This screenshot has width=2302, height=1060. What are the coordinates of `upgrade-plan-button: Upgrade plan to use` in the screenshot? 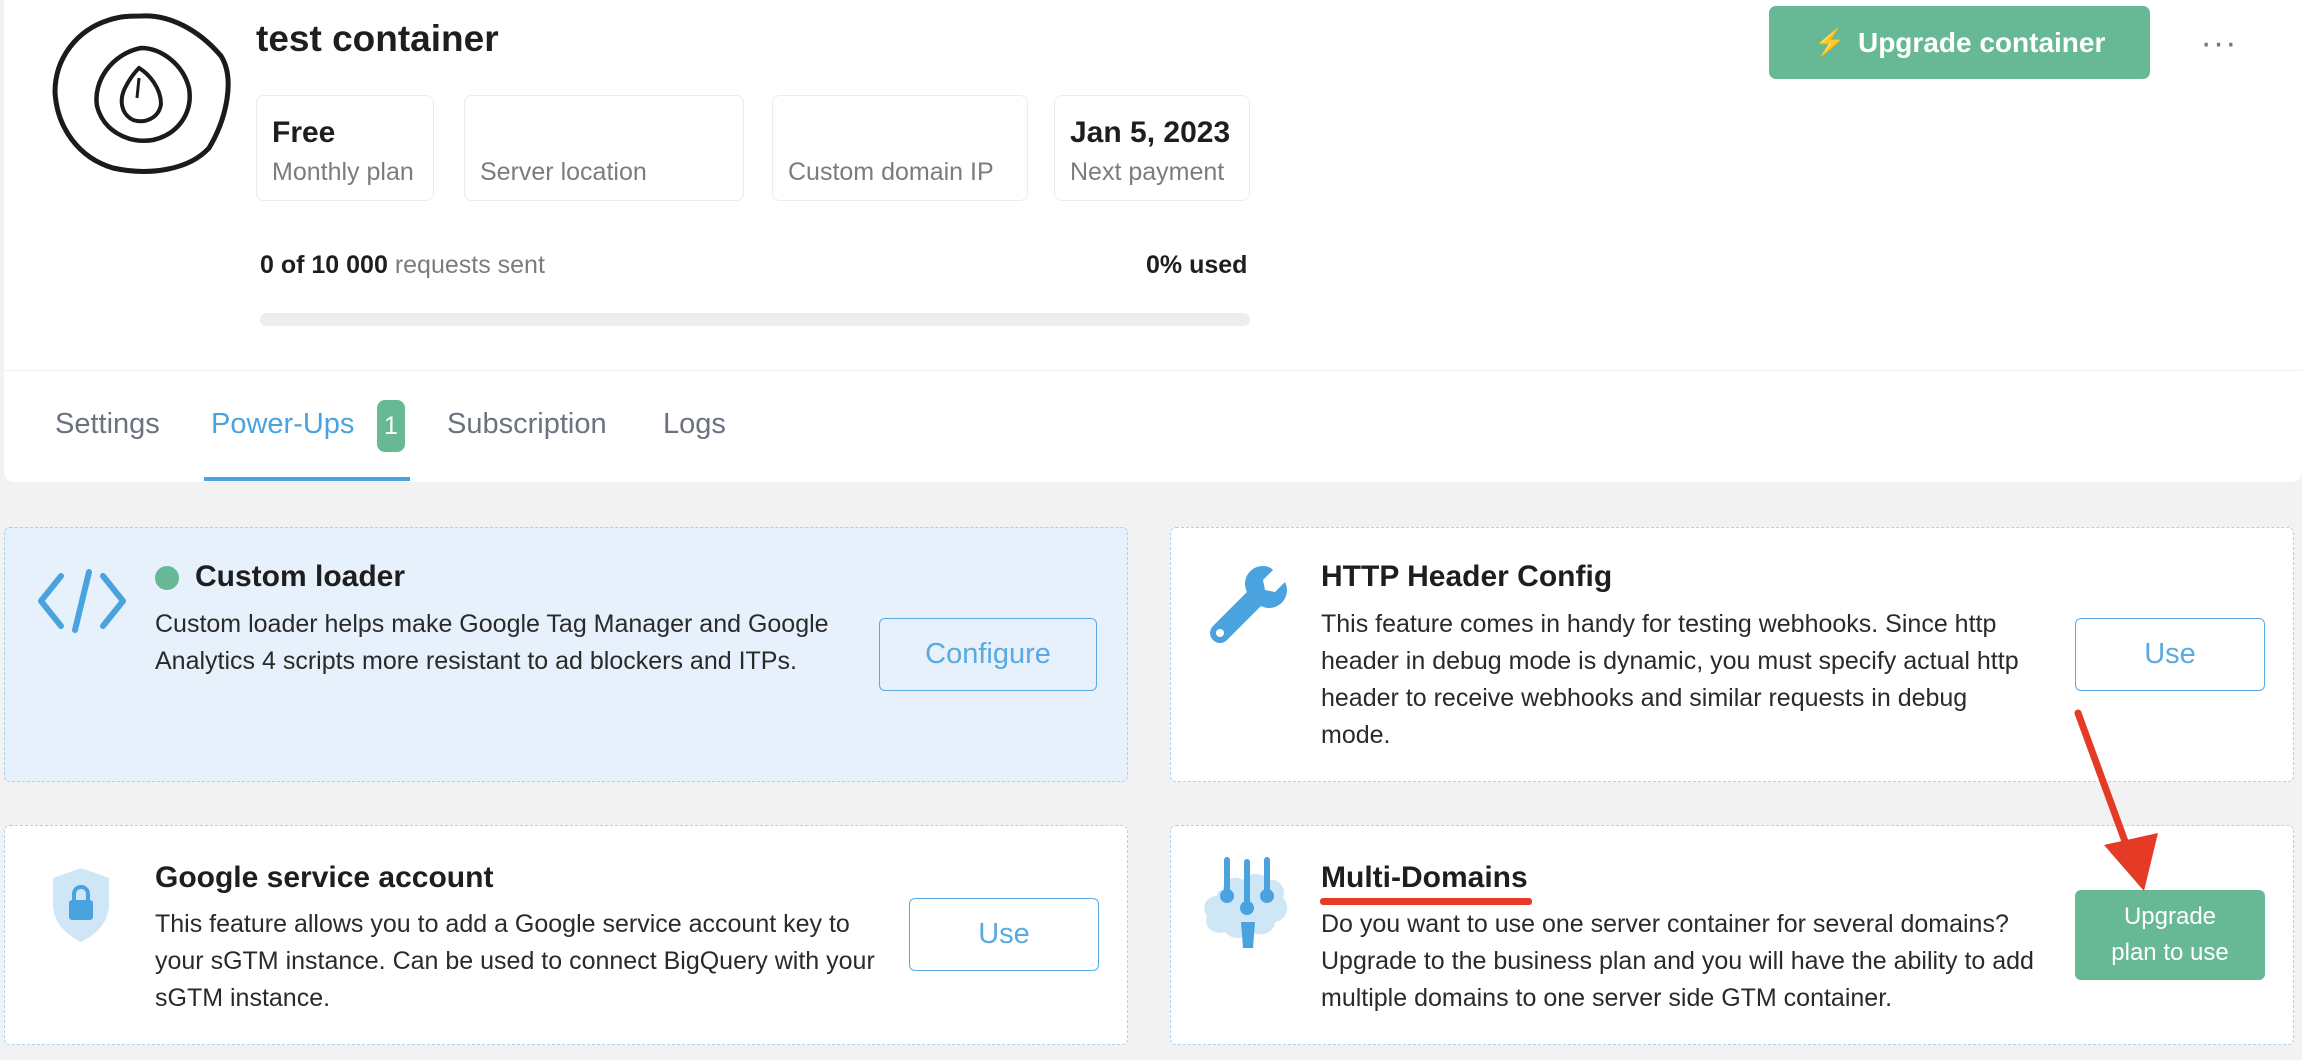 It's located at (2170, 935).